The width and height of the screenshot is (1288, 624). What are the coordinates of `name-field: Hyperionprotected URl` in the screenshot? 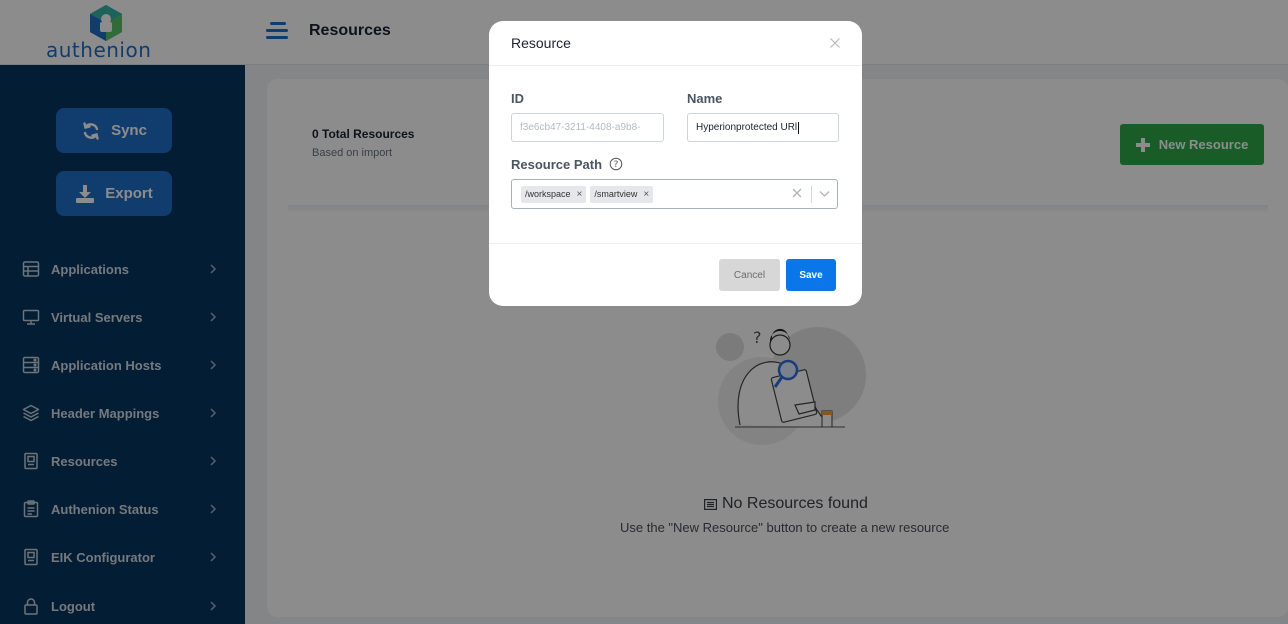 It's located at (763, 127).